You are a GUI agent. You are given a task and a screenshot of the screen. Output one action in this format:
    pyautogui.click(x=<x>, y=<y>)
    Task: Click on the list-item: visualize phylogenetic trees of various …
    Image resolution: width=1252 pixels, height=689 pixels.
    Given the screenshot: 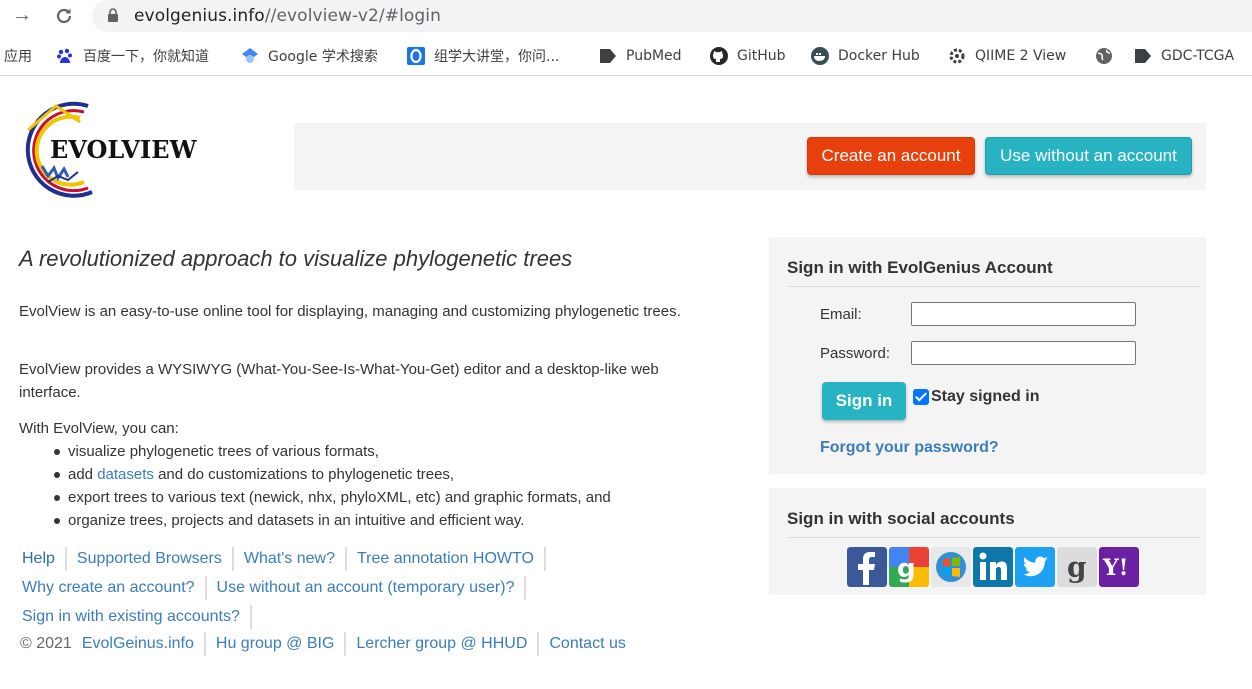 What is the action you would take?
    pyautogui.click(x=332, y=451)
    